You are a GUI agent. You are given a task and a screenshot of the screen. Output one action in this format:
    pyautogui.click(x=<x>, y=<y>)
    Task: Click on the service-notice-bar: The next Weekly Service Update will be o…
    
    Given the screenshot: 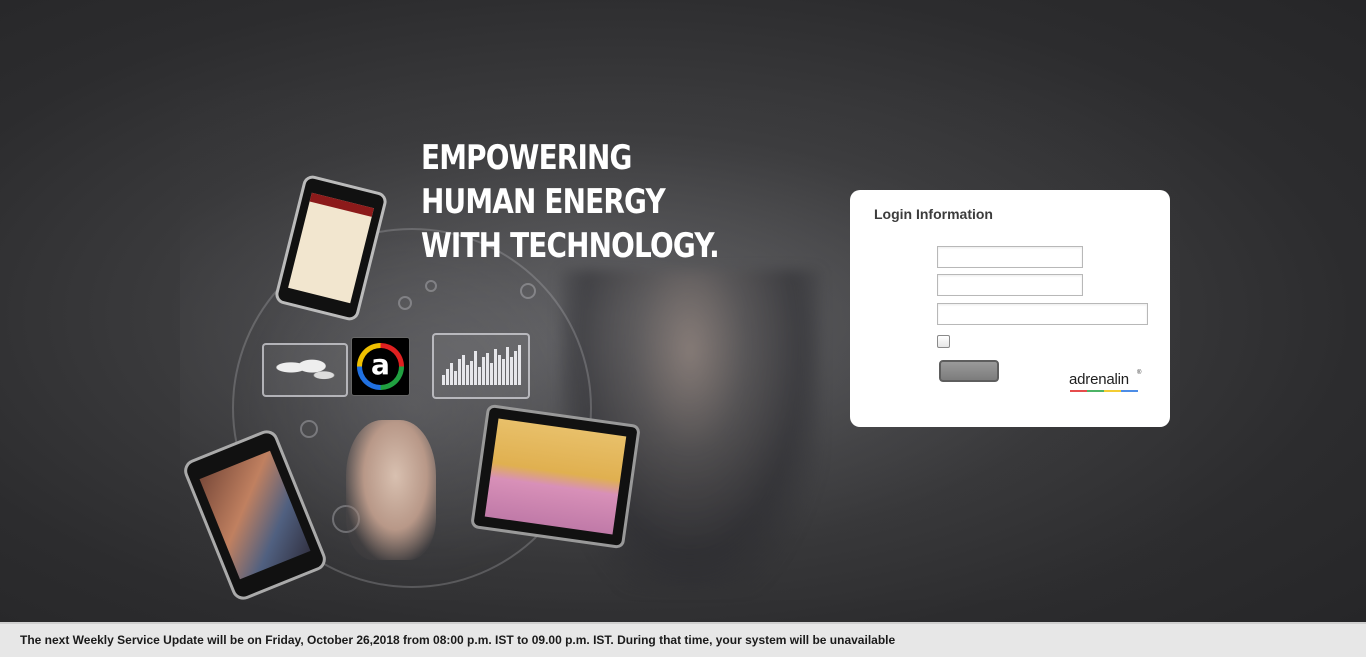 What is the action you would take?
    pyautogui.click(x=683, y=639)
    